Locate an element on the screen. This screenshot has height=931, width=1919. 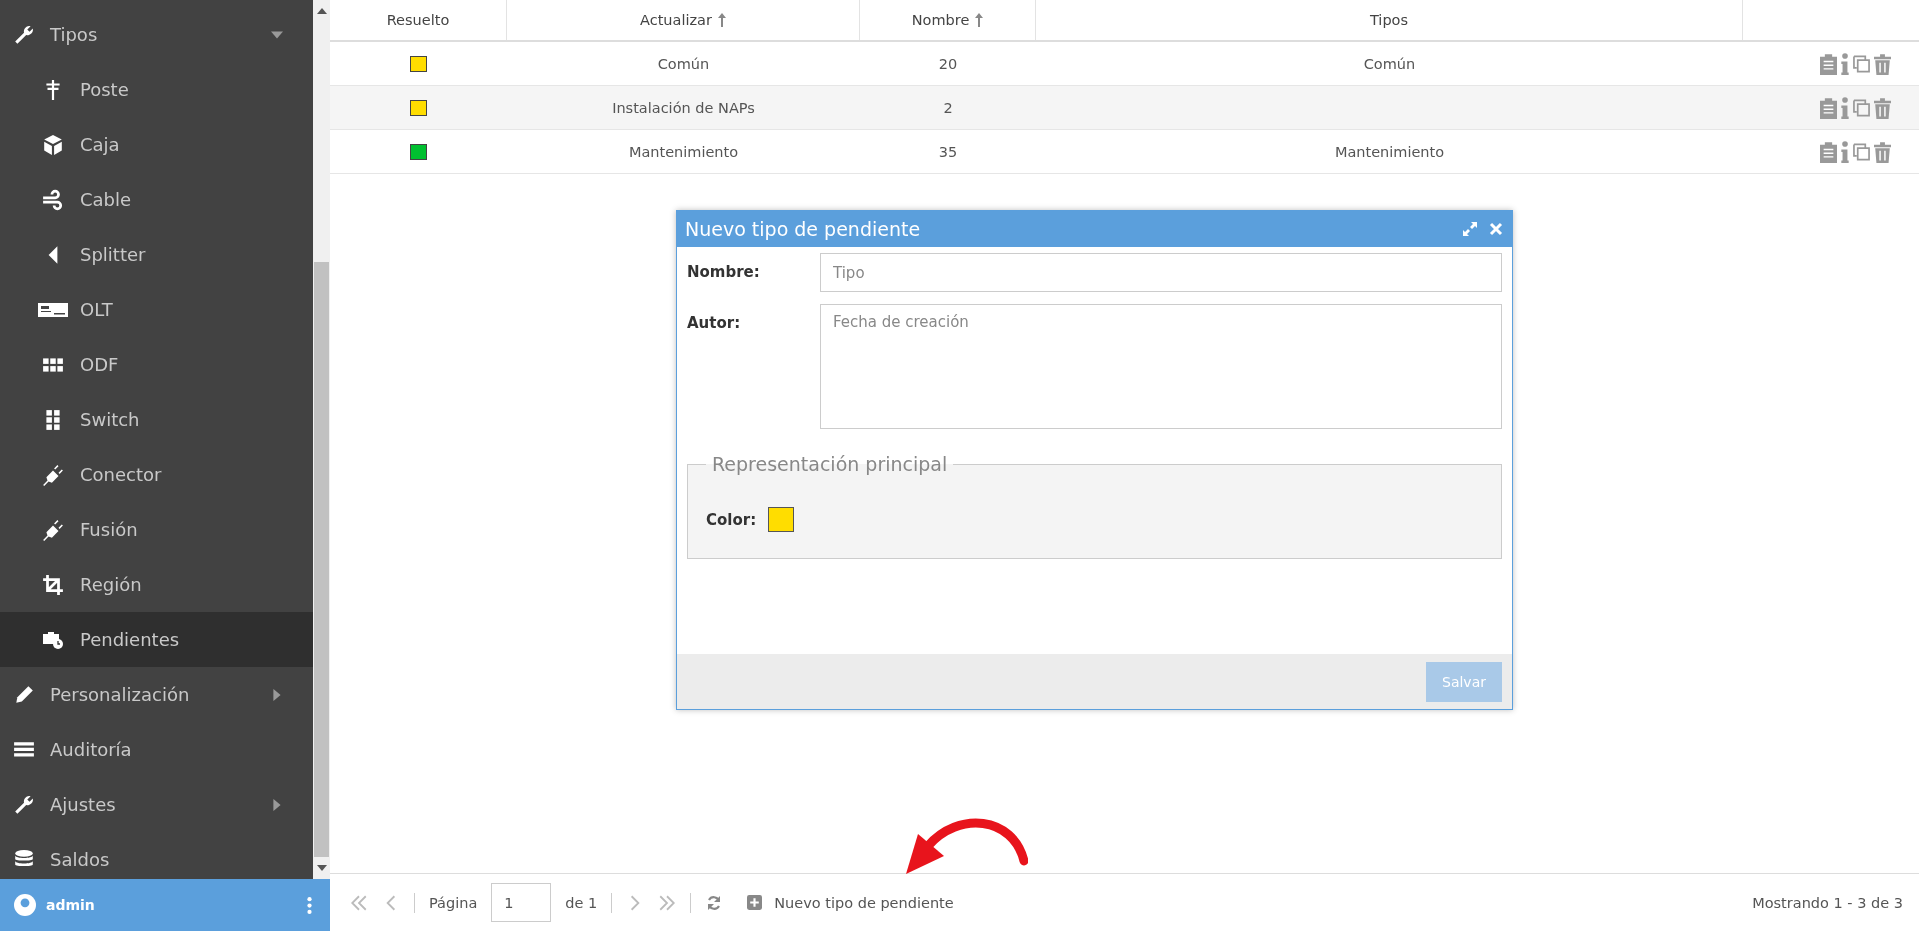
sidebar-item: OLT is located at coordinates (156, 309).